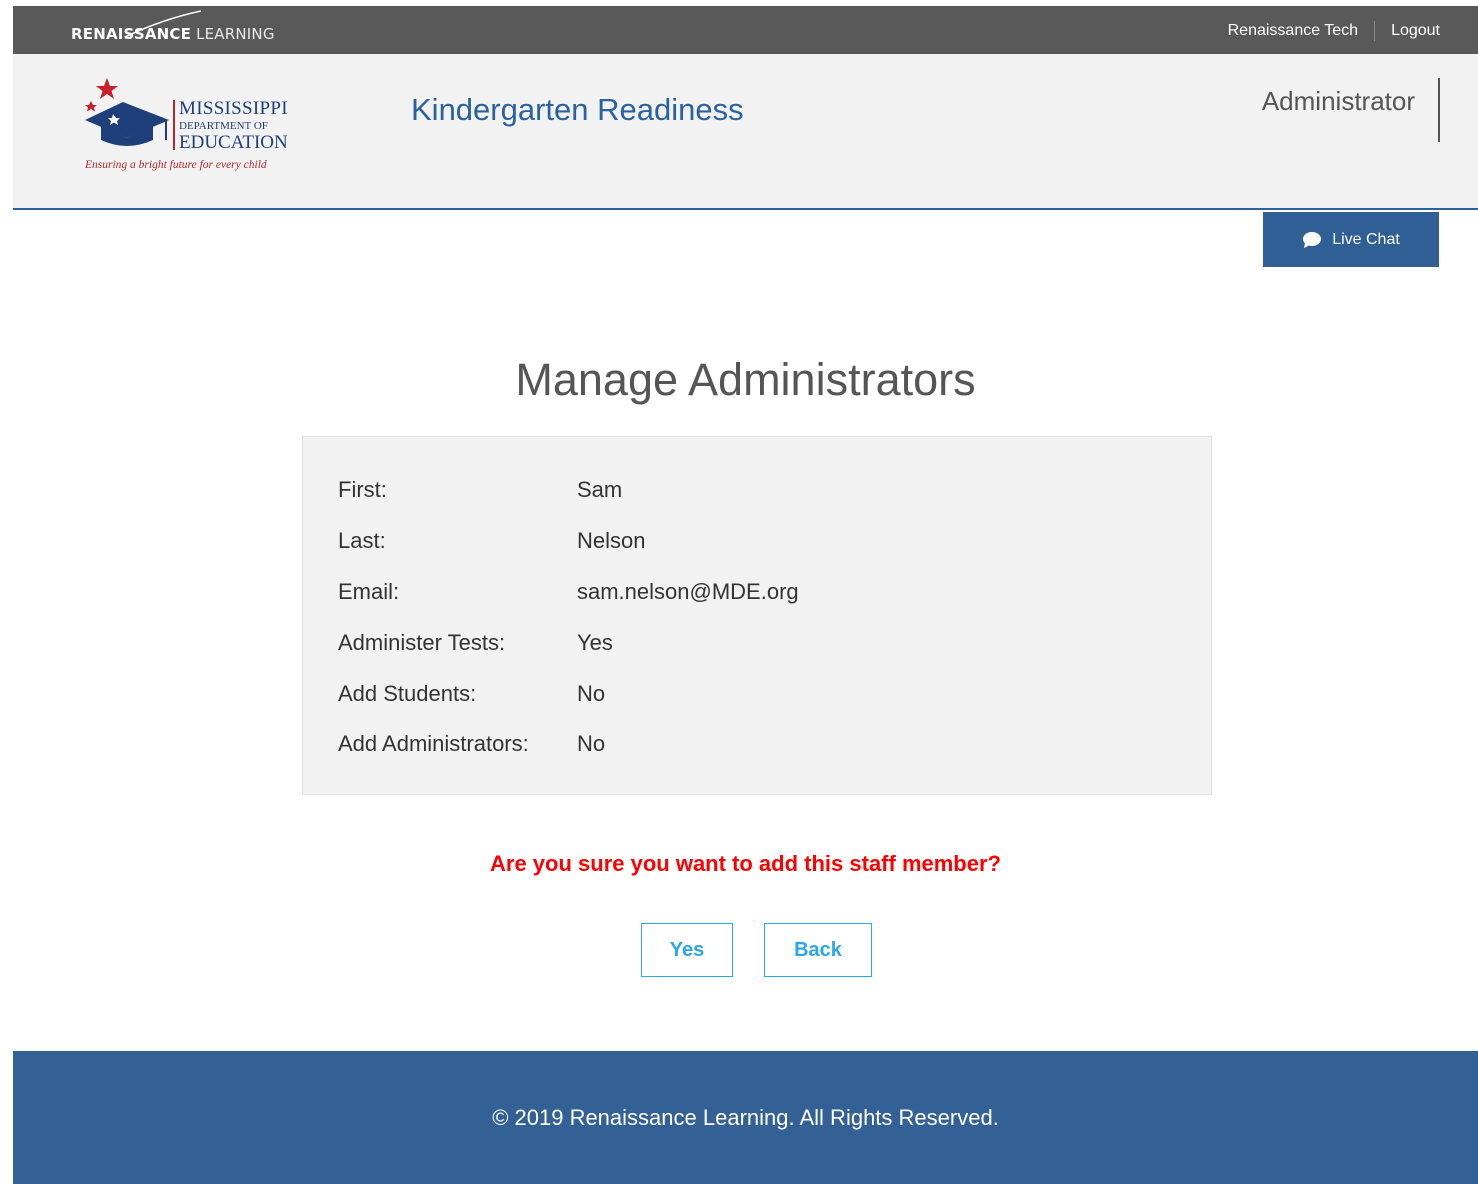 This screenshot has height=1184, width=1478. What do you see at coordinates (1312, 239) in the screenshot?
I see `chat-bubble-icon` at bounding box center [1312, 239].